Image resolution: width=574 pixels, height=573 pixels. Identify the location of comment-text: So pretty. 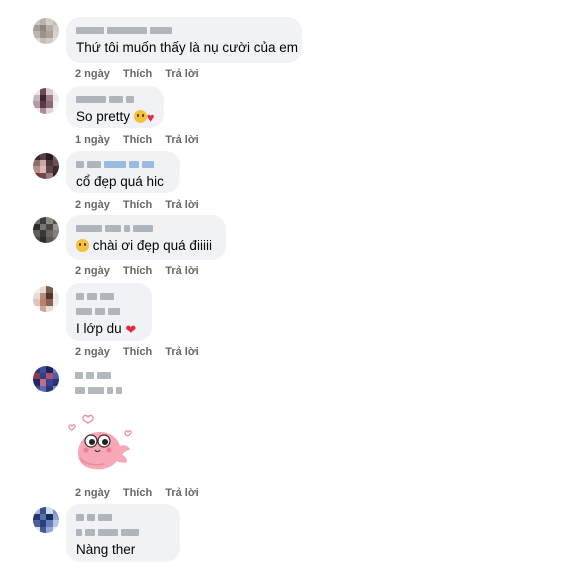
(103, 116).